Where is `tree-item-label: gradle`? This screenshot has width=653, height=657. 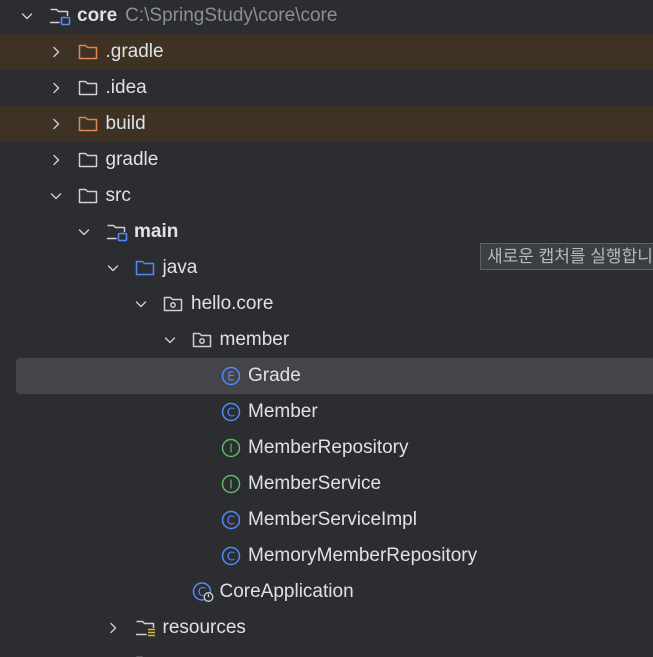 tree-item-label: gradle is located at coordinates (132, 160).